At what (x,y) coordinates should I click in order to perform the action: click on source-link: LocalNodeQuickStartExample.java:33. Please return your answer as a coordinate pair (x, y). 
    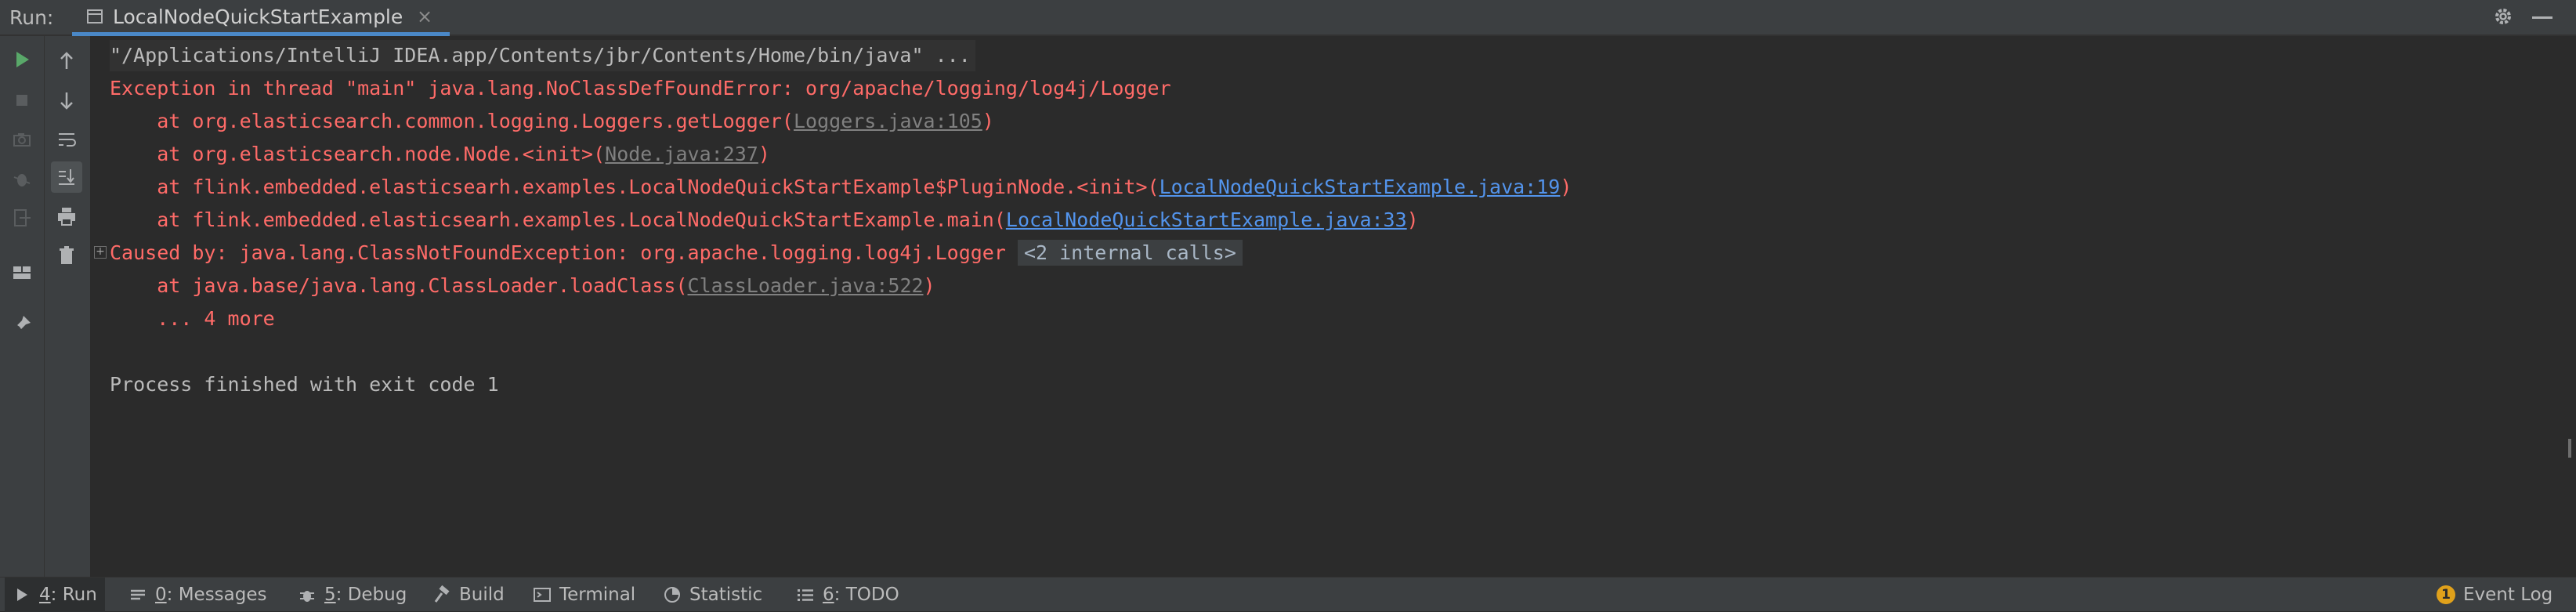
    Looking at the image, I should click on (1207, 219).